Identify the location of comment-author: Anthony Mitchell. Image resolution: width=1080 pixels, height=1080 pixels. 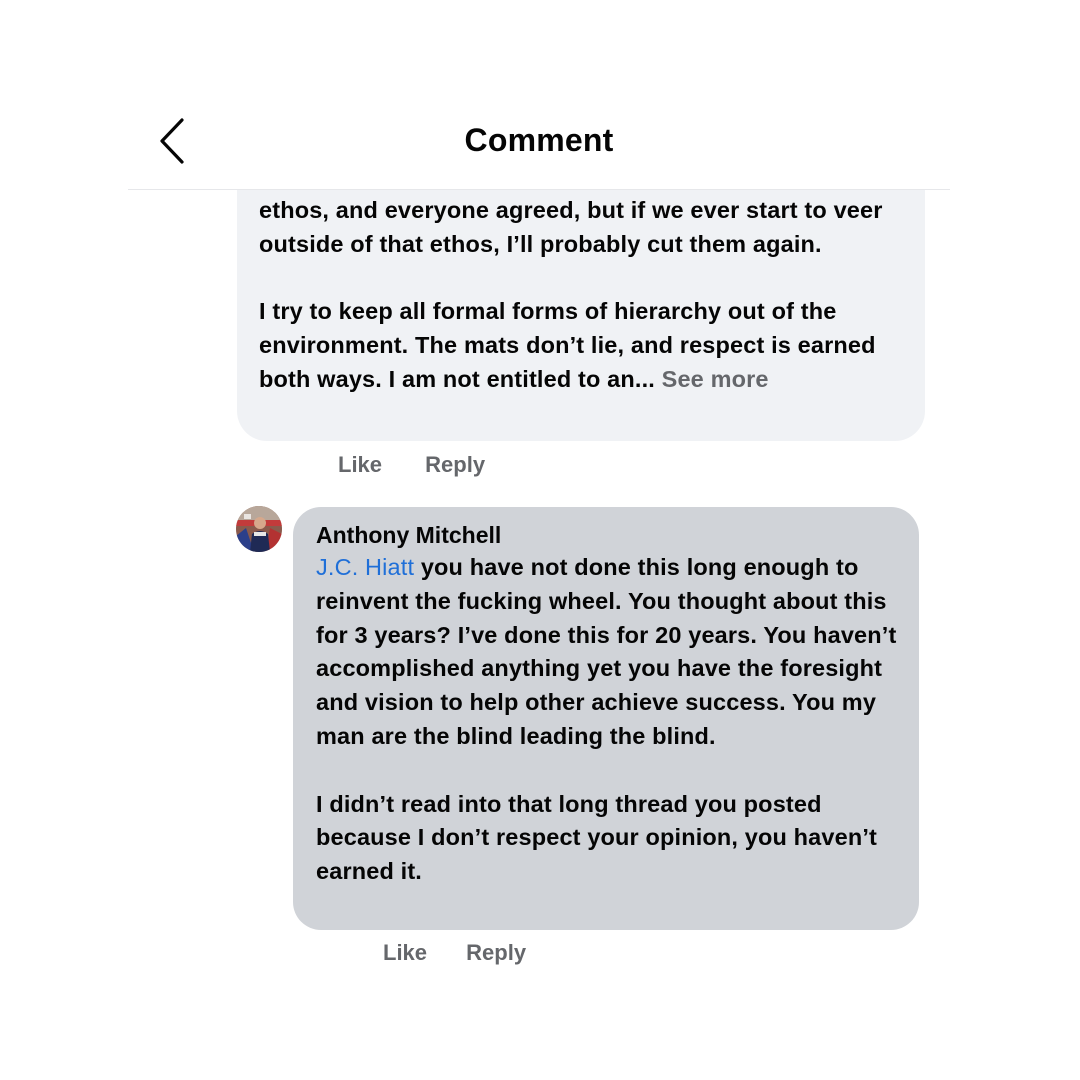
(408, 535).